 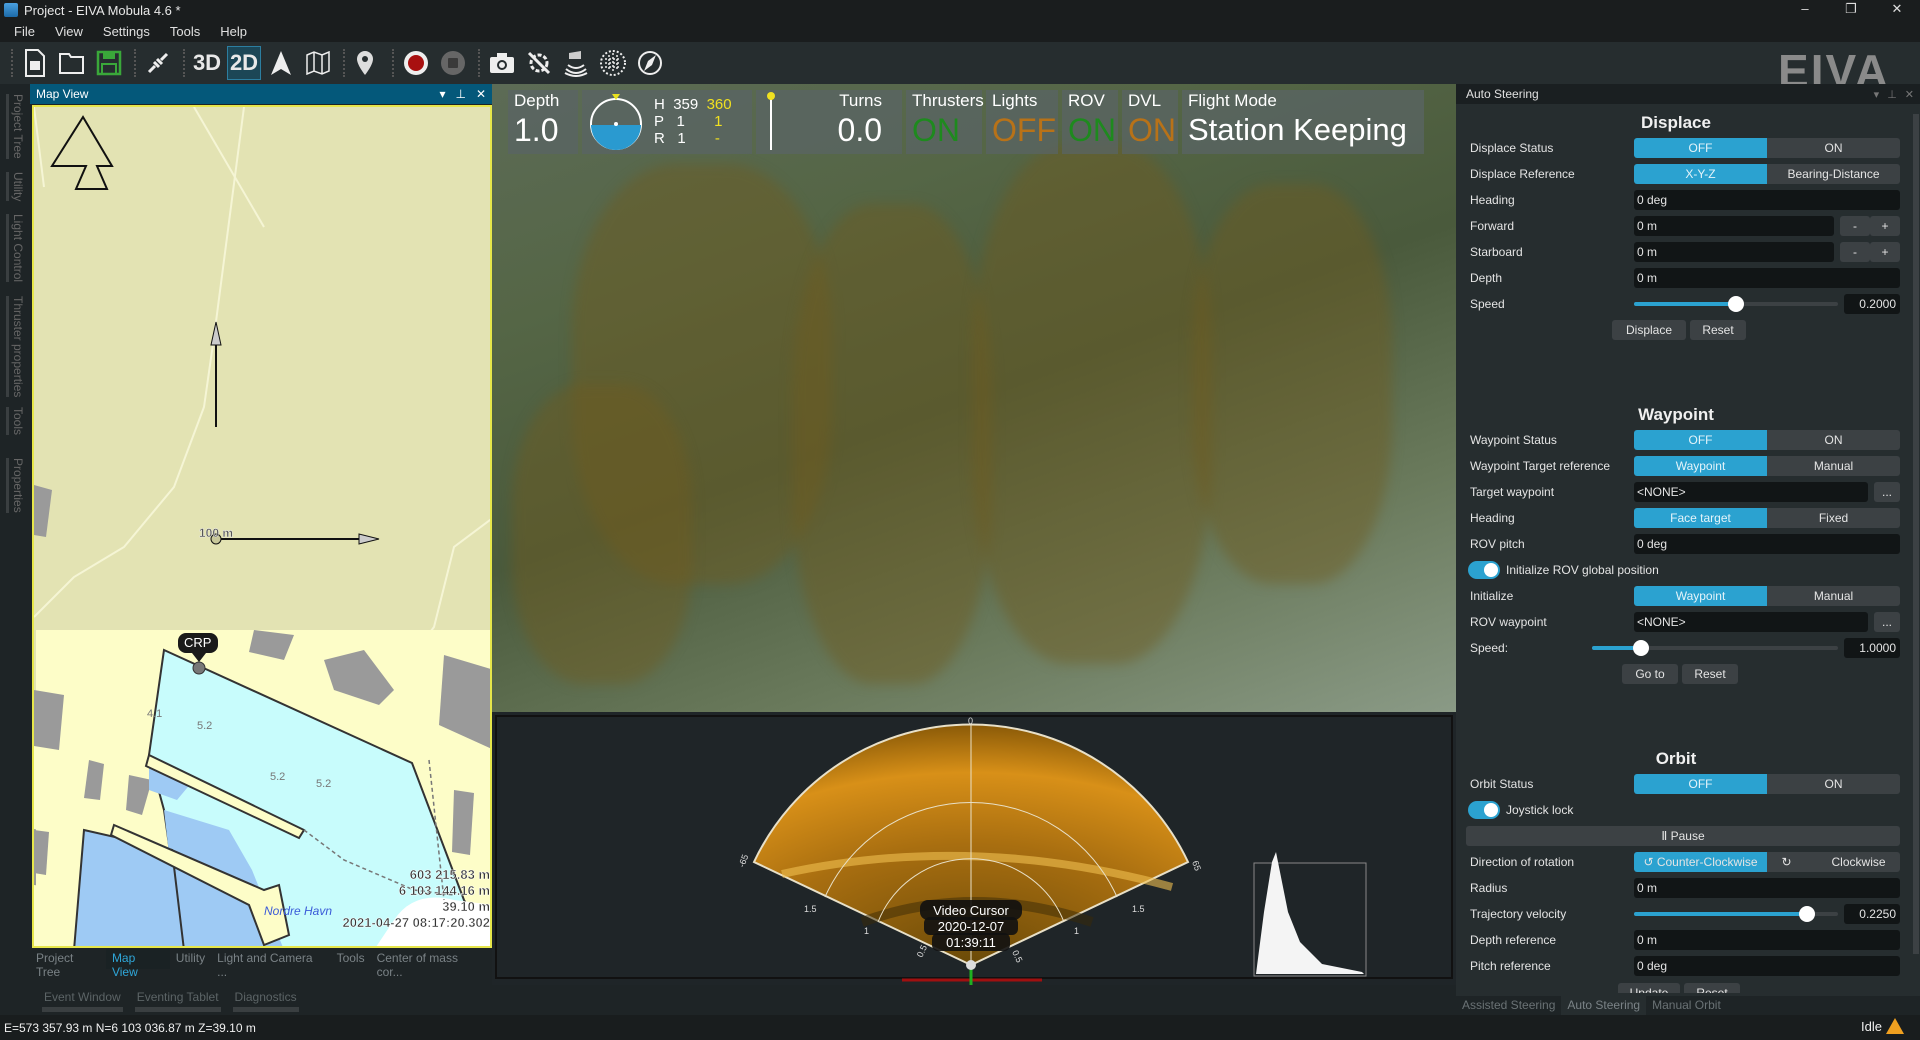 I want to click on connect-plug-icon, so click(x=158, y=63).